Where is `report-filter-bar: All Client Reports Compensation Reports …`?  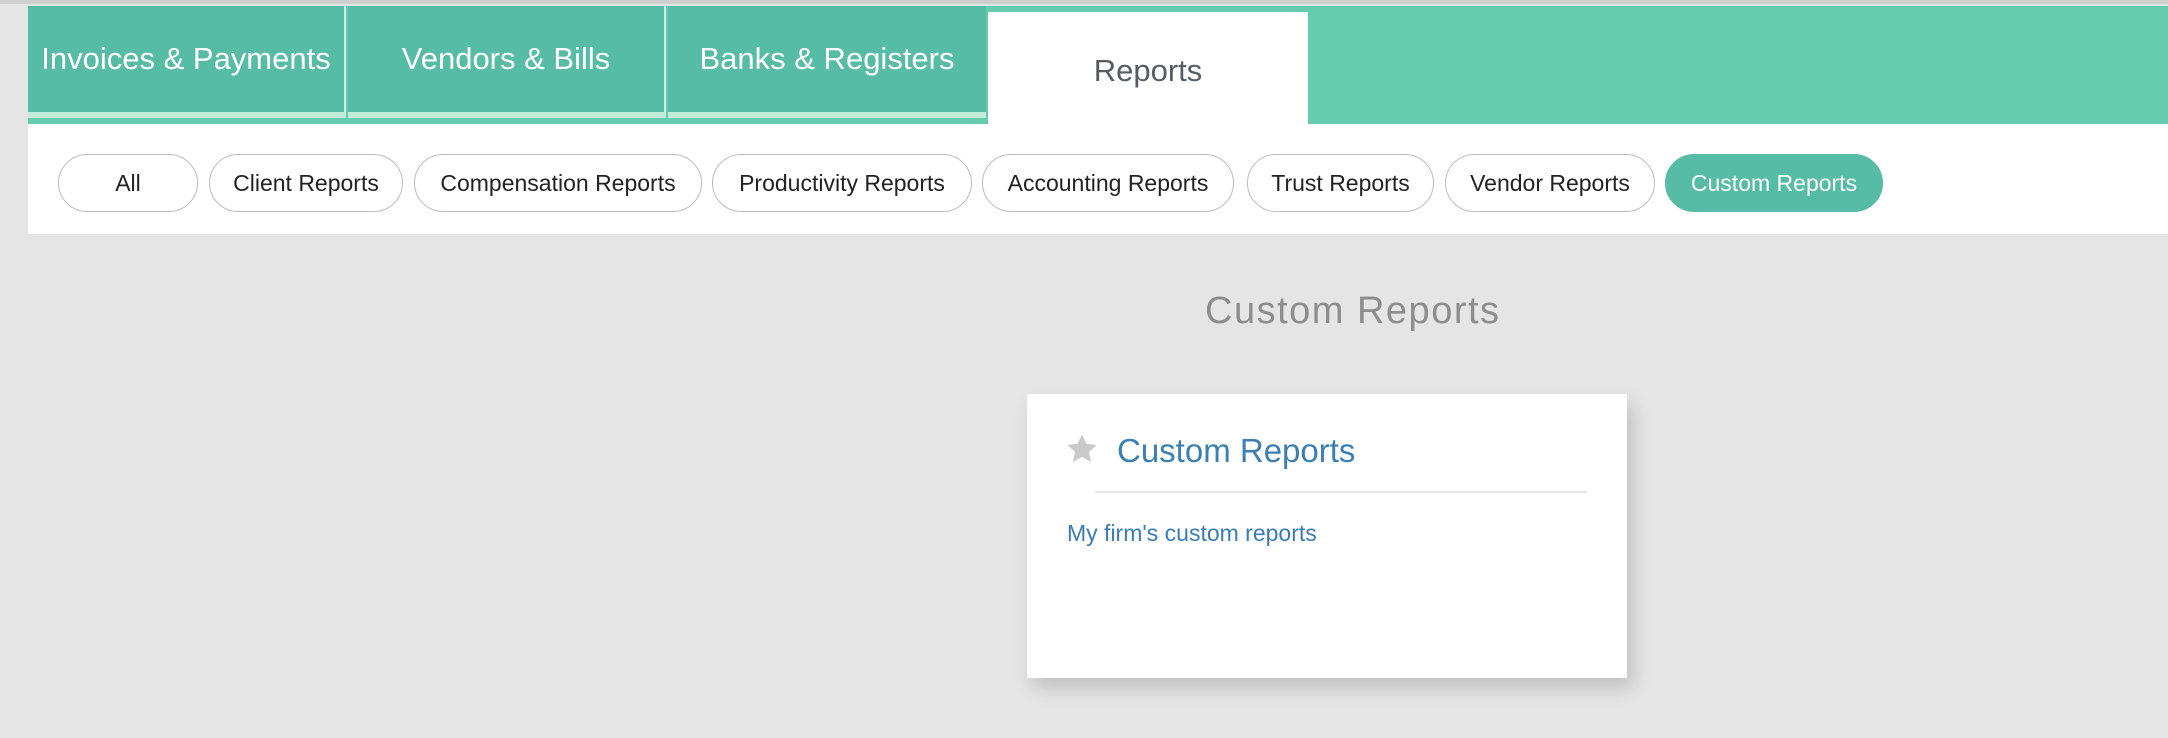
report-filter-bar: All Client Reports Compensation Reports … is located at coordinates (1098, 179).